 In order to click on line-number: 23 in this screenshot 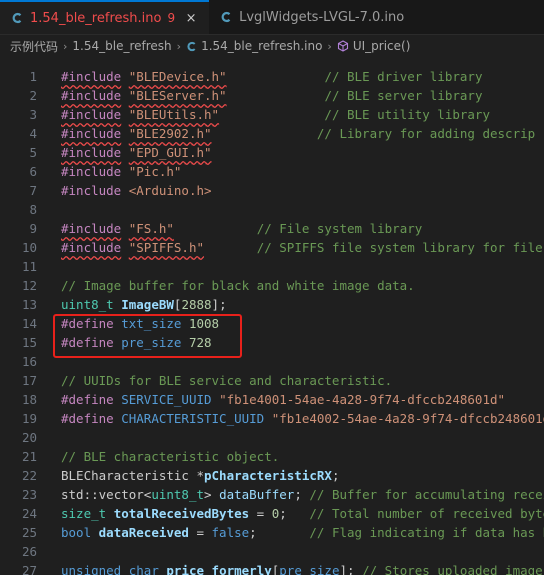, I will do `click(29, 494)`.